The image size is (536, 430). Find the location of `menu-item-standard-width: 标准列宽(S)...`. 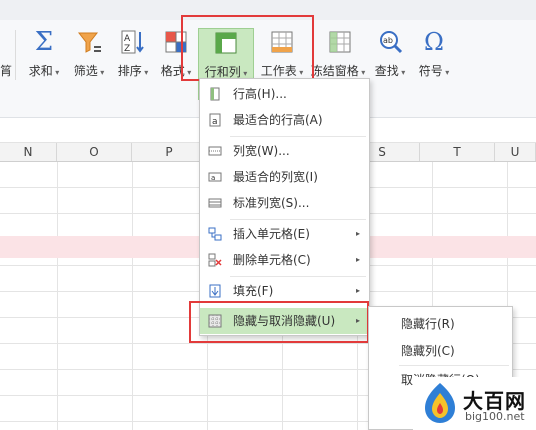

menu-item-standard-width: 标准列宽(S)... is located at coordinates (284, 203).